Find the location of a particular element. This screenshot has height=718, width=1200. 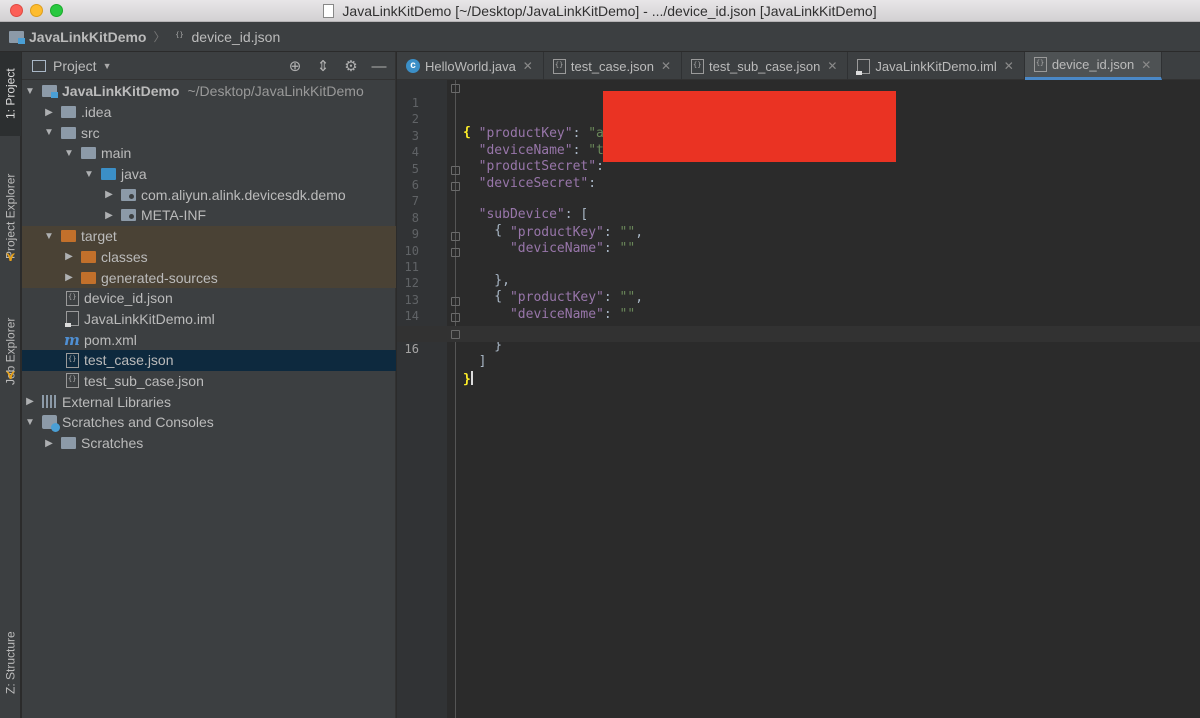

tree-item-test-sub-case-json: test_sub_case.json is located at coordinates (209, 381).